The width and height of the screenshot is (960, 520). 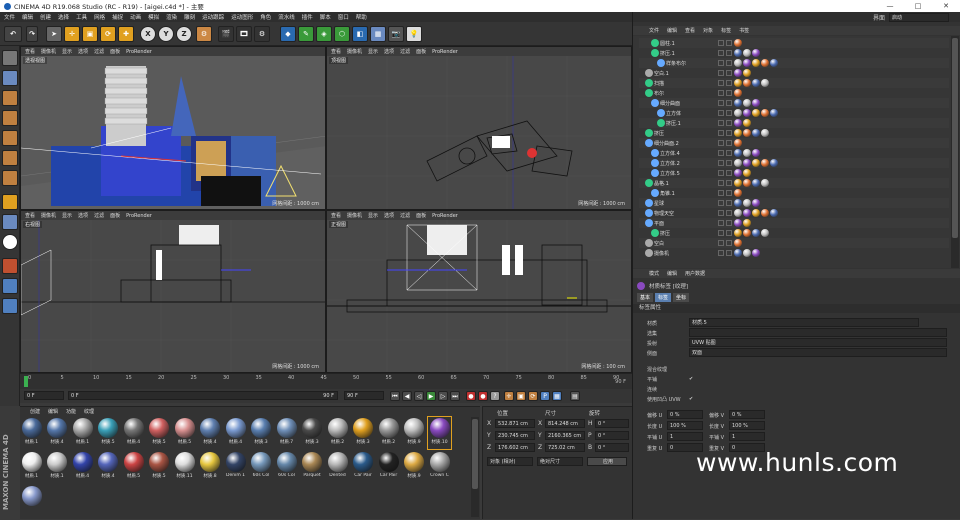 What do you see at coordinates (533, 396) in the screenshot?
I see `key-rotation-icon: ⟳` at bounding box center [533, 396].